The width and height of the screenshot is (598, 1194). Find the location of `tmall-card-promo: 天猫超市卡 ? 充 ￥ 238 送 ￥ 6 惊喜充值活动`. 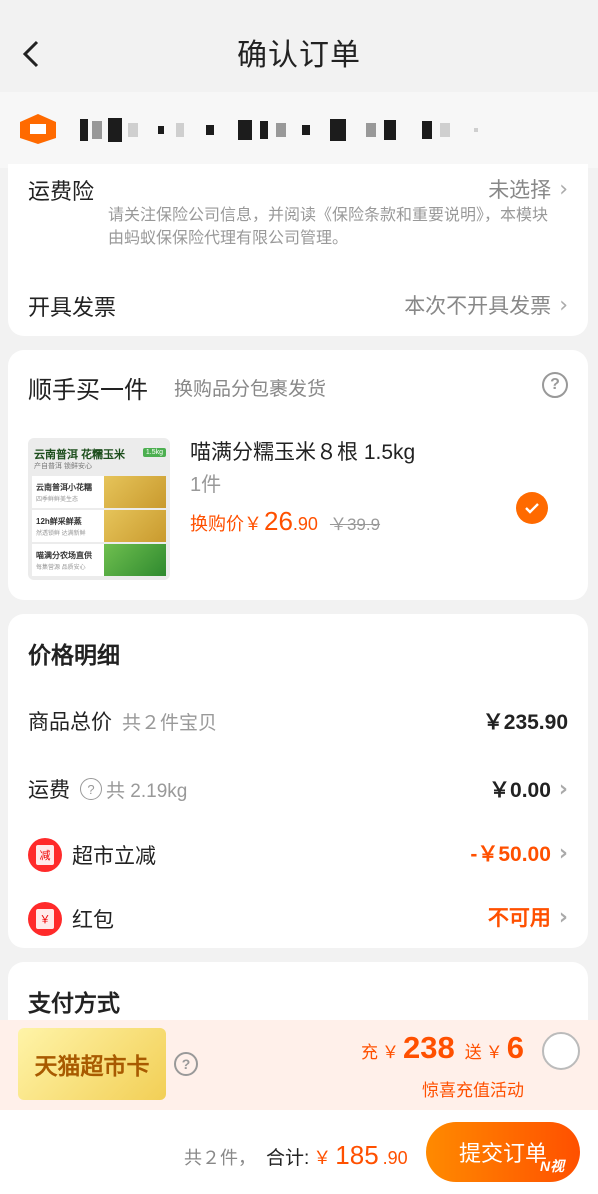

tmall-card-promo: 天猫超市卡 ? 充 ￥ 238 送 ￥ 6 惊喜充值活动 is located at coordinates (299, 1065).